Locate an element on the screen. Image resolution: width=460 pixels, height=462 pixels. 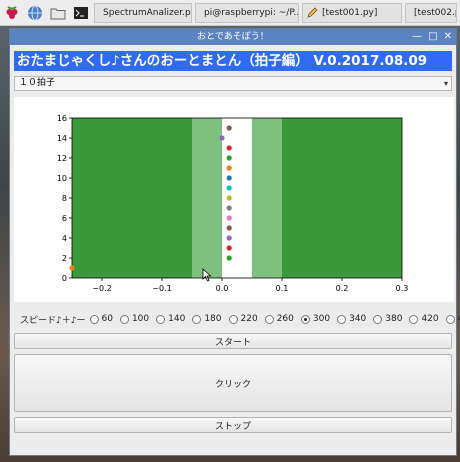
speed-option-label: 100 is located at coordinates (140, 319).